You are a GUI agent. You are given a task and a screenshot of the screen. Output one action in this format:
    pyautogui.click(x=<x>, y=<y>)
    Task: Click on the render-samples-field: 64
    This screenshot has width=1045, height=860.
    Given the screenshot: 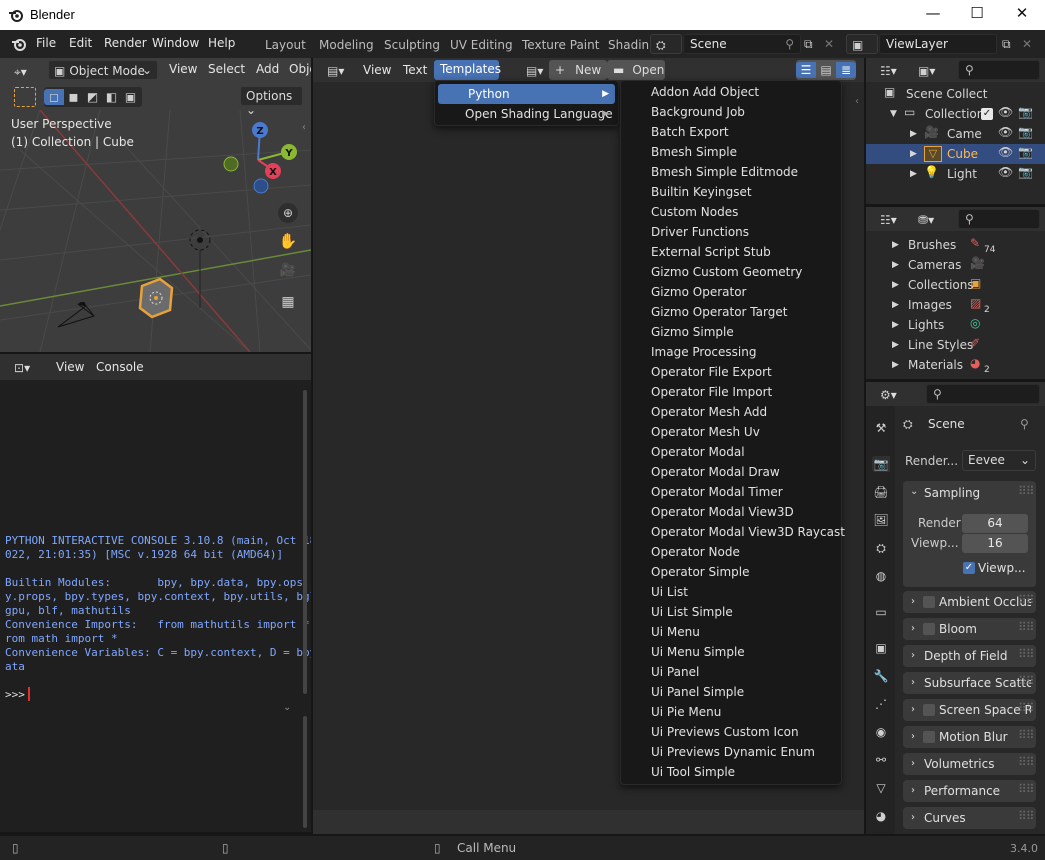 What is the action you would take?
    pyautogui.click(x=995, y=523)
    